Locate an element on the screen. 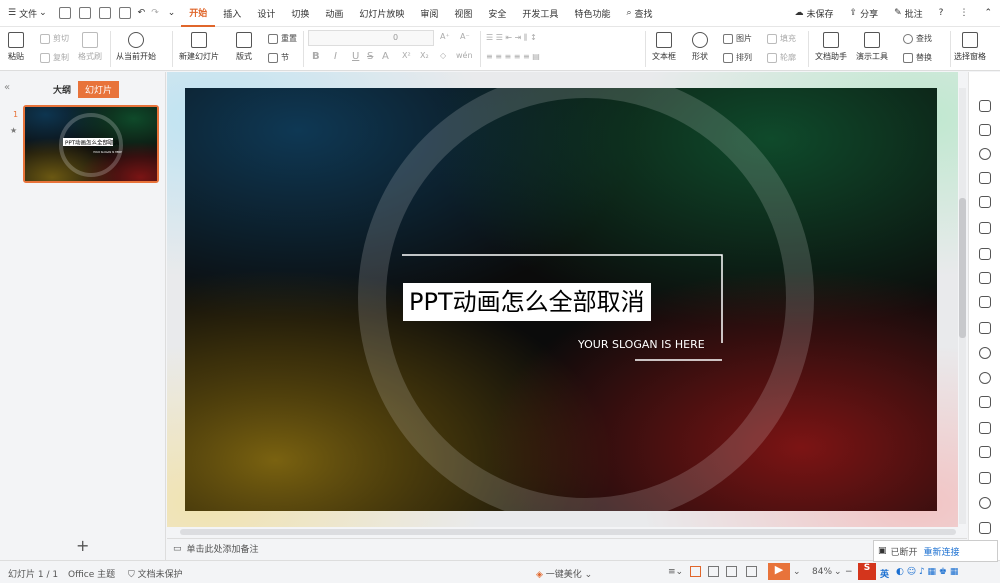 This screenshot has width=1000, height=583. reconnect-link: 重新连接 is located at coordinates (942, 551).